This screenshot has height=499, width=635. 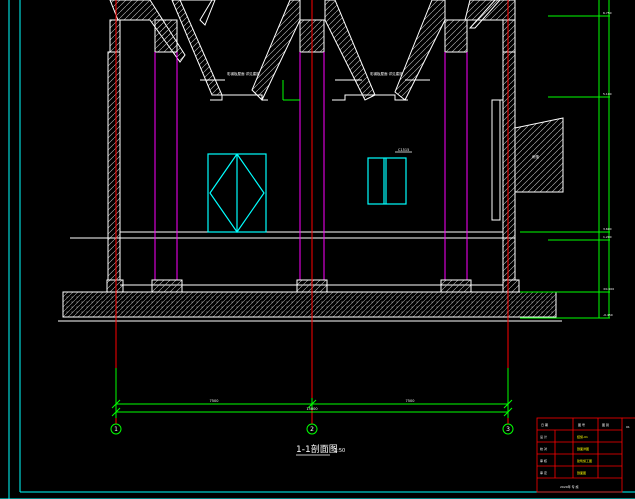 I want to click on axis-label-3: 3, so click(x=508, y=429).